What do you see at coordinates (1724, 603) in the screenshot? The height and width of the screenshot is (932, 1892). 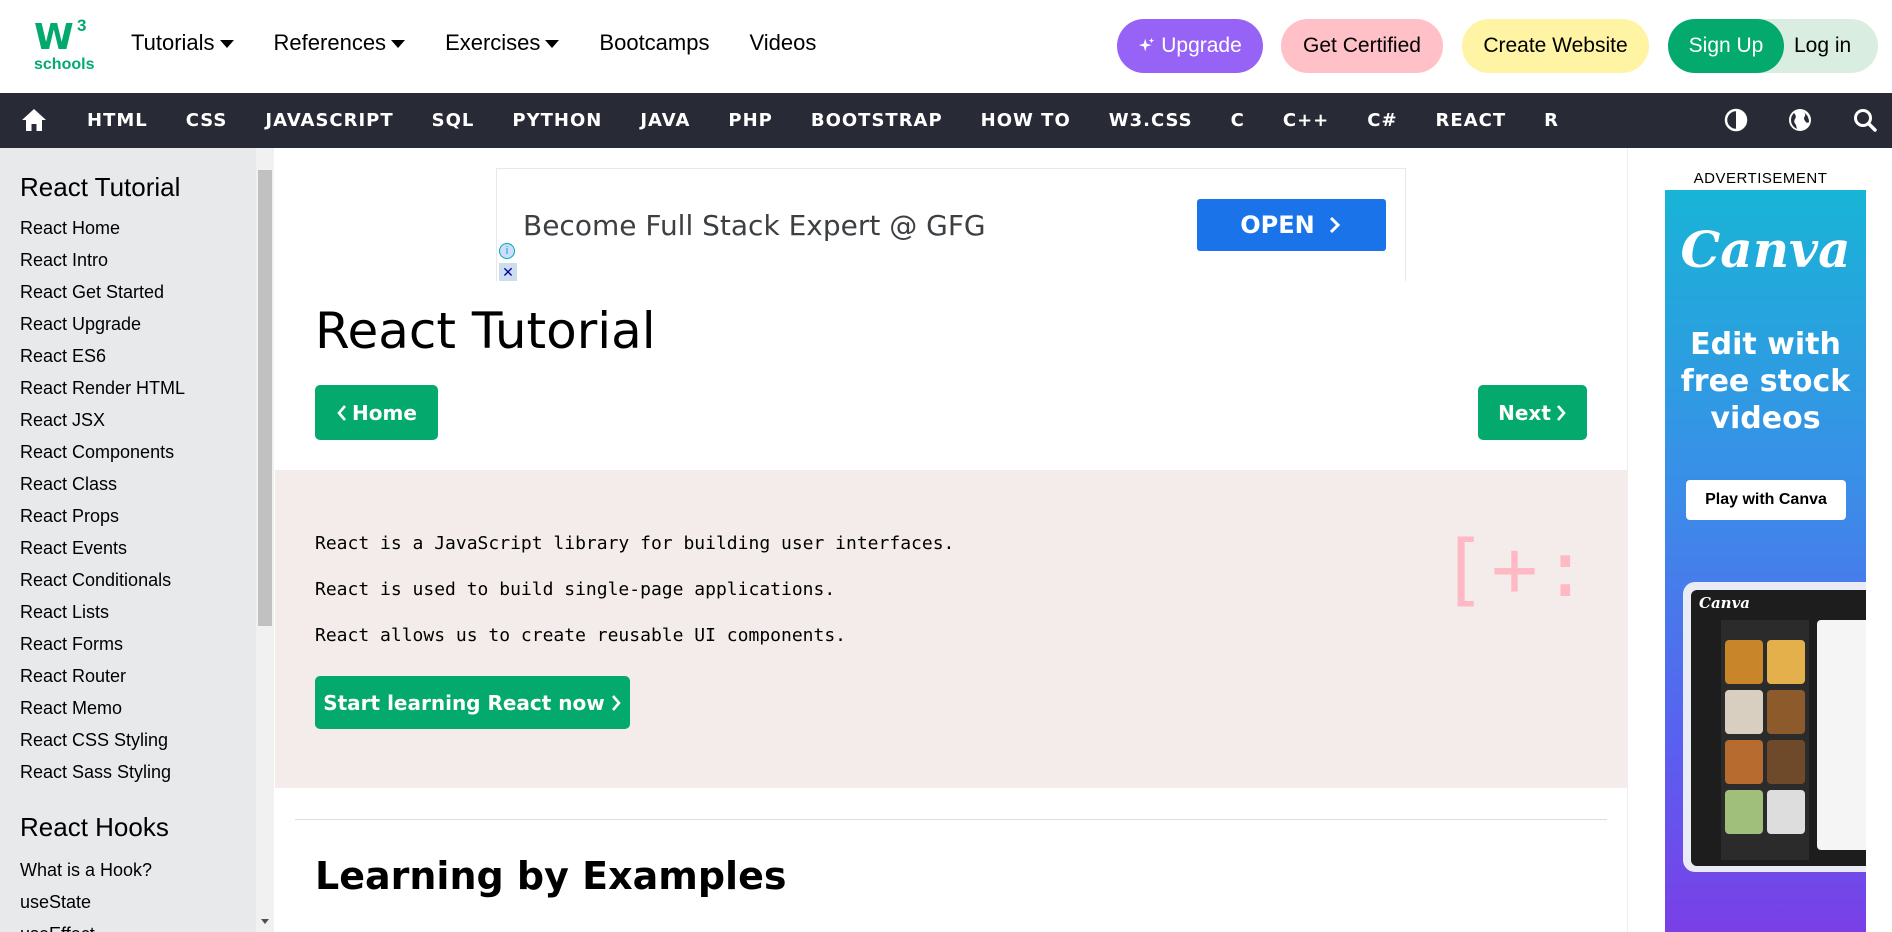 I see `screen-canva-logo: Canva` at bounding box center [1724, 603].